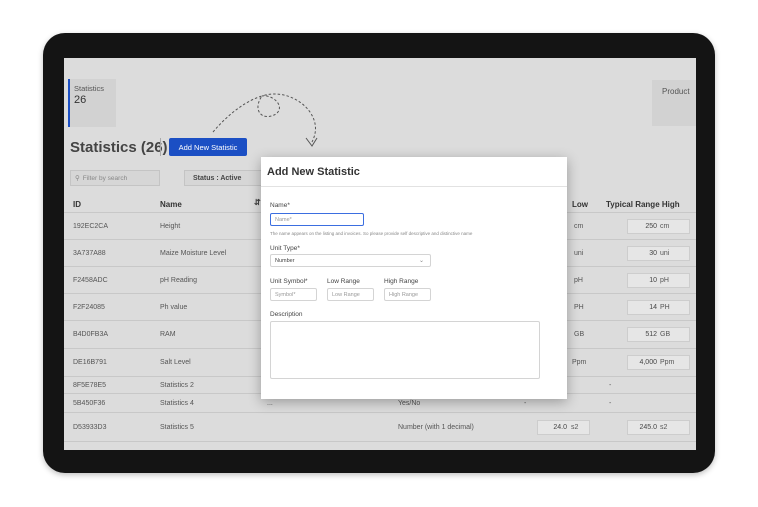 This screenshot has height=507, width=758. I want to click on low-range-placeholder: Low Range, so click(346, 294).